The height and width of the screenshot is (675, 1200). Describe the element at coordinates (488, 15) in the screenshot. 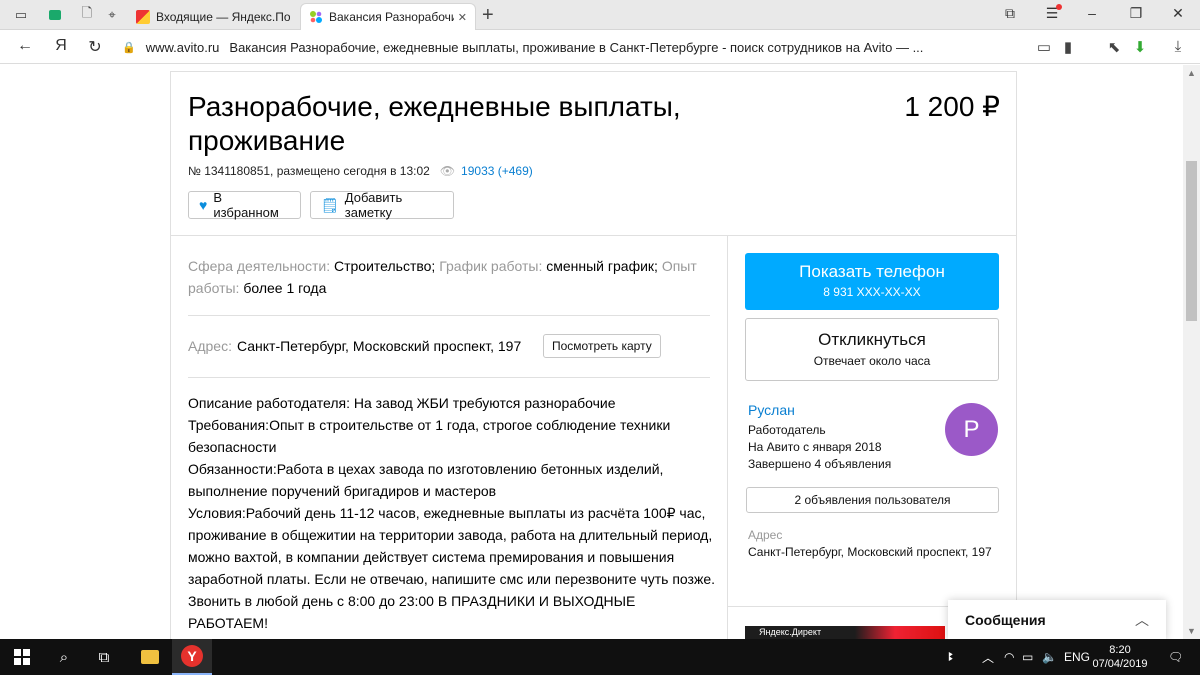

I see `new-tab-button: +` at that location.